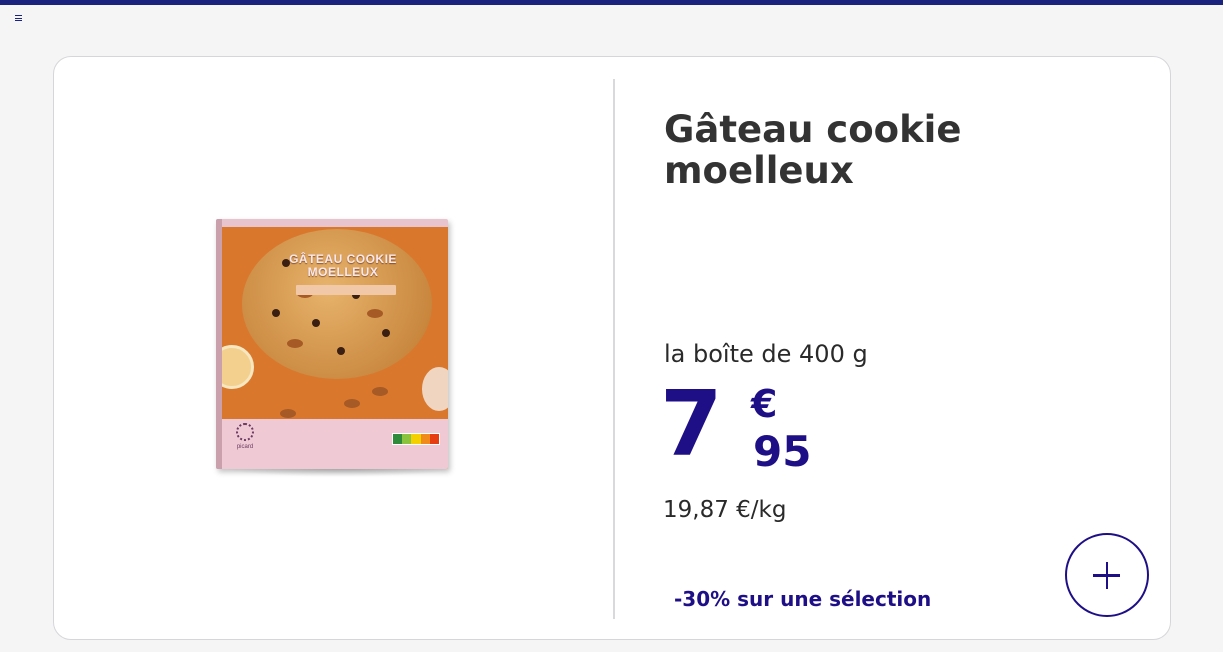 Image resolution: width=1223 pixels, height=652 pixels. I want to click on promo-label: -30% sur une sélection, so click(803, 599).